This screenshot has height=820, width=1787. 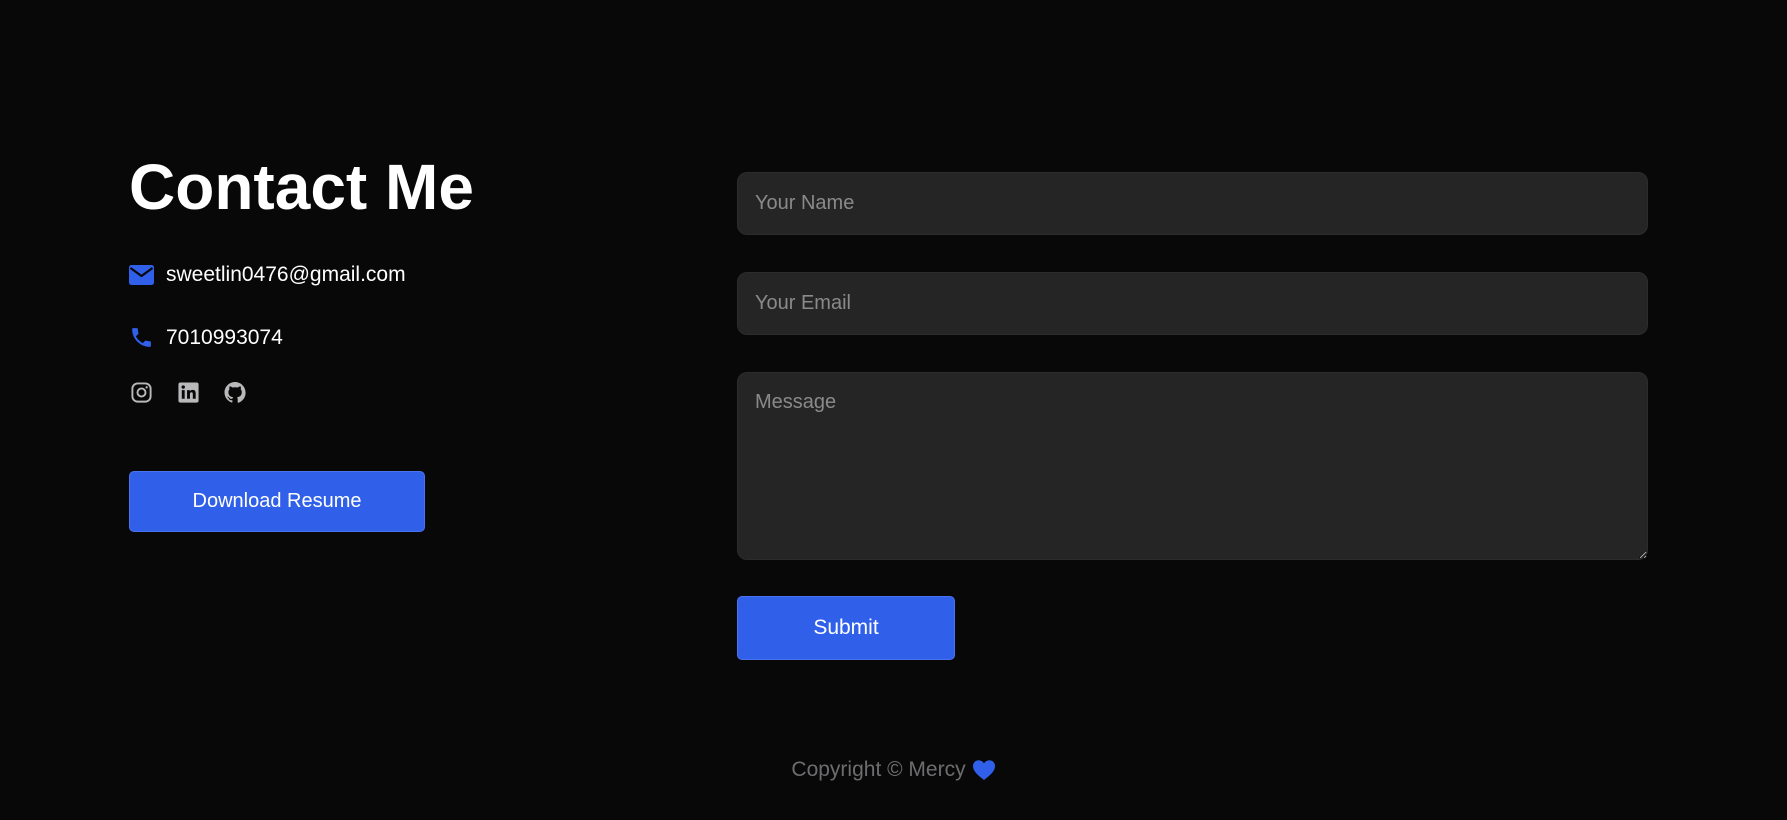 What do you see at coordinates (277, 501) in the screenshot?
I see `download-resume-button: Download Resume` at bounding box center [277, 501].